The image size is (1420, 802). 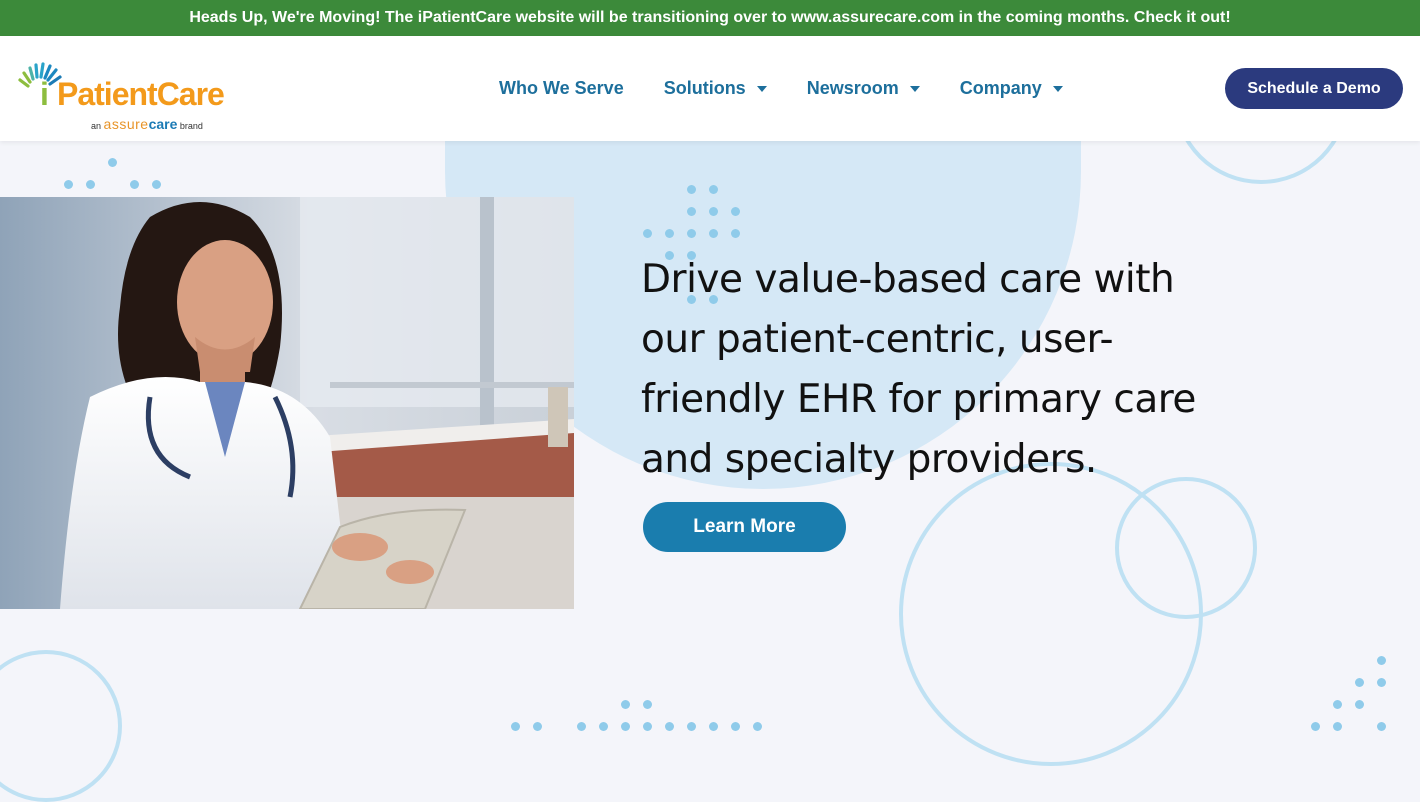 What do you see at coordinates (191, 126) in the screenshot?
I see `logo-tagline-suffix: brand` at bounding box center [191, 126].